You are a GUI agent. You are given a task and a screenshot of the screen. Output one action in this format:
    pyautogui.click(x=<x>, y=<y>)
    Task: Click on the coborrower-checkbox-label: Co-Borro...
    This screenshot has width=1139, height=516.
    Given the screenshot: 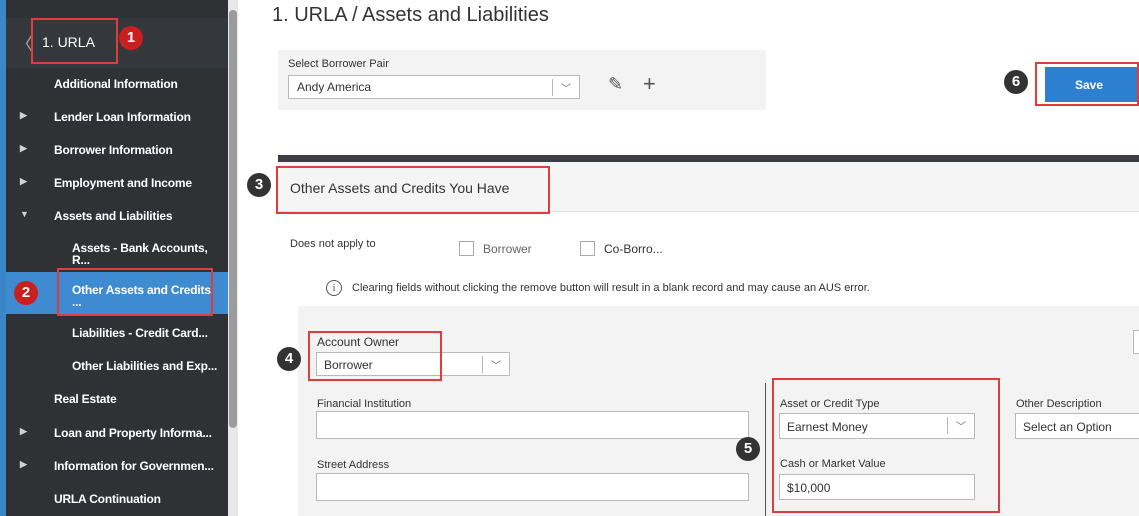 What is the action you would take?
    pyautogui.click(x=633, y=249)
    